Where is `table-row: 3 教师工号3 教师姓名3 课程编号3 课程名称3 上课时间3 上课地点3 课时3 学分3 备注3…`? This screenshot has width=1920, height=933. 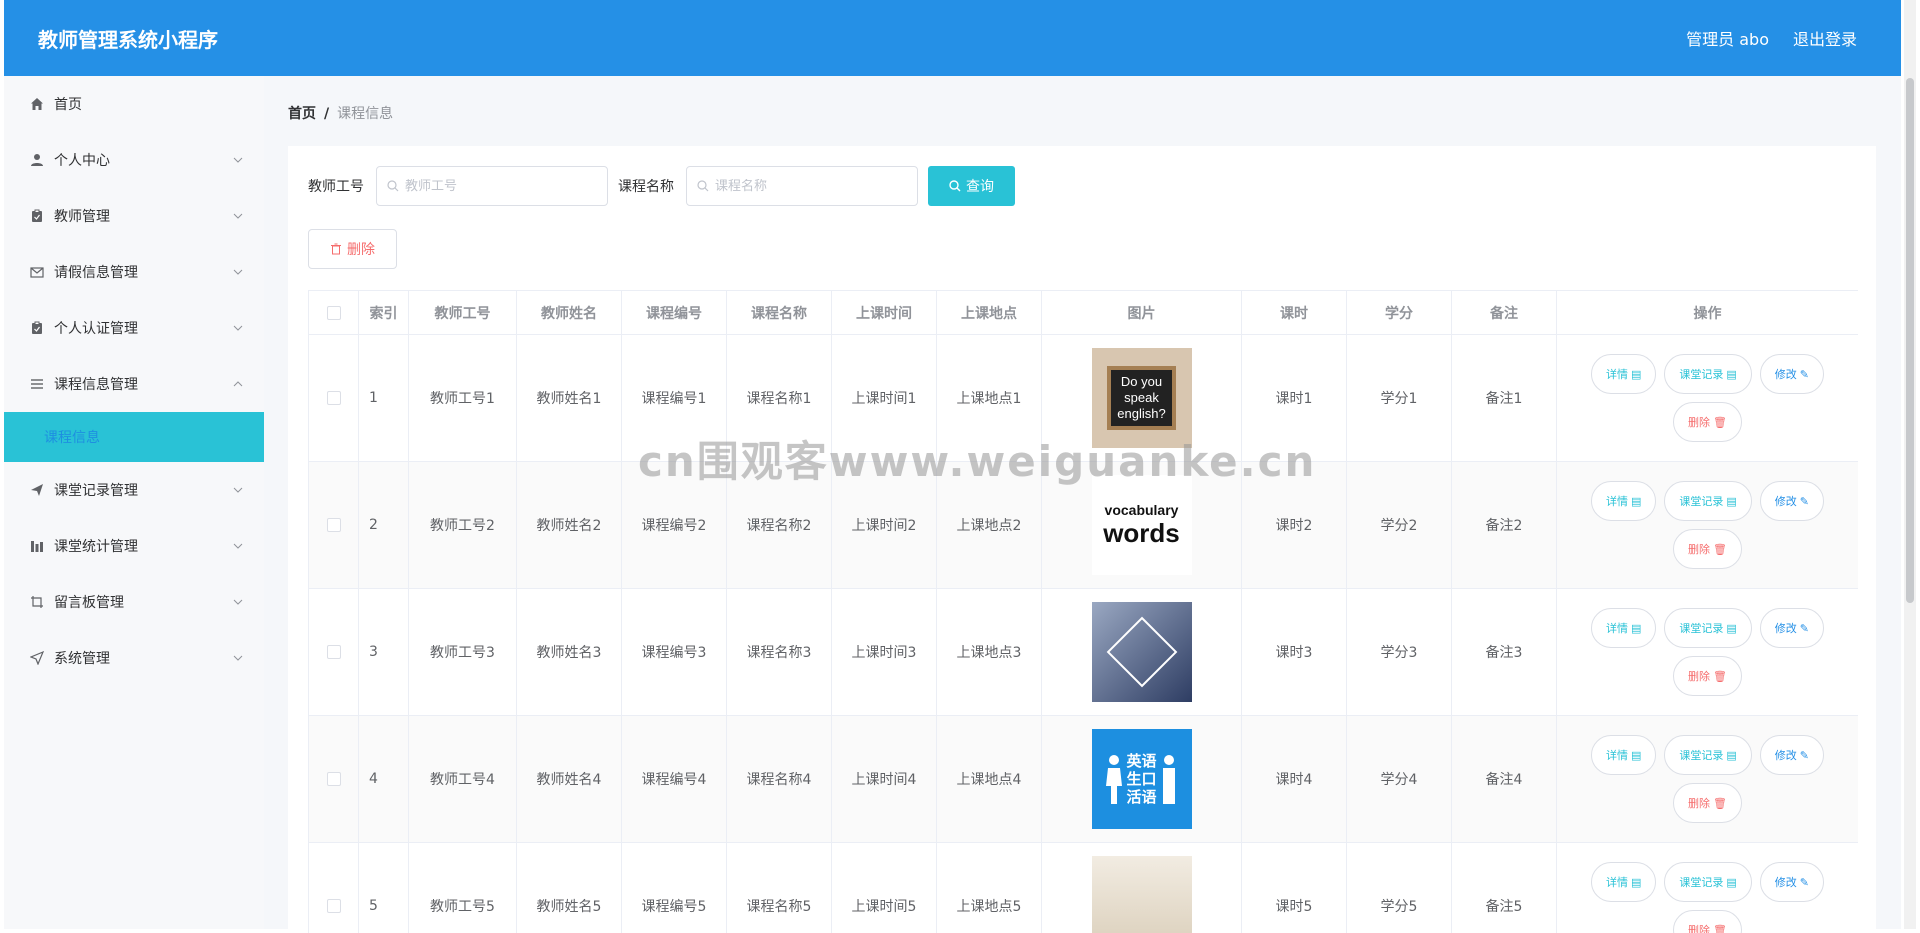
table-row: 3 教师工号3 教师姓名3 课程编号3 课程名称3 上课时间3 上课地点3 课时3 学分3 备注3… is located at coordinates (1083, 652).